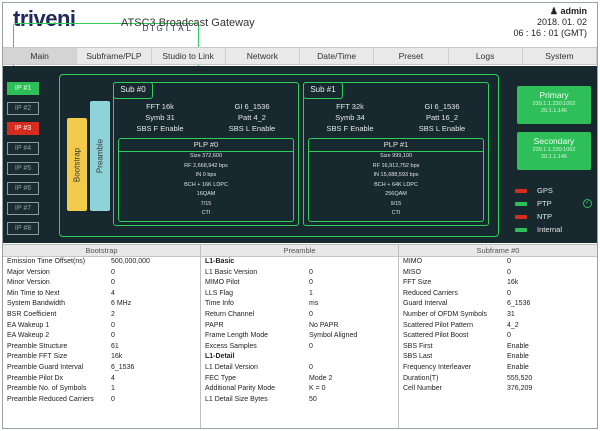  What do you see at coordinates (206, 106) in the screenshot?
I see `subframe-0-row-1: FFT 16k GI 6_1536` at bounding box center [206, 106].